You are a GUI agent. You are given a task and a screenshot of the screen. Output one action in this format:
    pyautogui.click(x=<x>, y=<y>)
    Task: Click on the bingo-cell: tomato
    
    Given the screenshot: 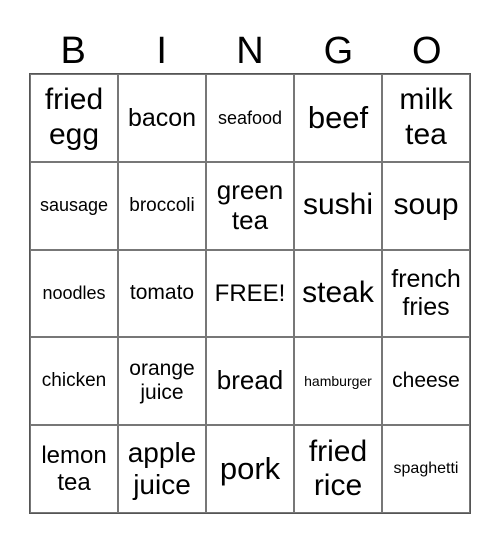 What is the action you would take?
    pyautogui.click(x=162, y=293)
    